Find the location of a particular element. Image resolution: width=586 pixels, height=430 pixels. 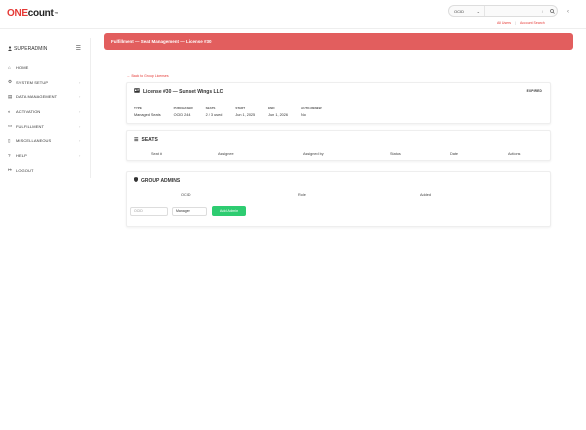

field-value: 2 / 3 used is located at coordinates (214, 115).